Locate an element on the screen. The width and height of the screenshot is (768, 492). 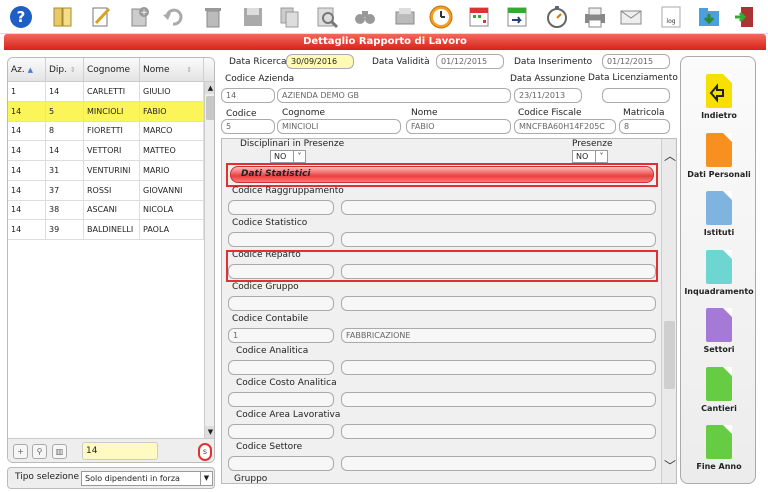
search-icon is located at coordinates (327, 17).